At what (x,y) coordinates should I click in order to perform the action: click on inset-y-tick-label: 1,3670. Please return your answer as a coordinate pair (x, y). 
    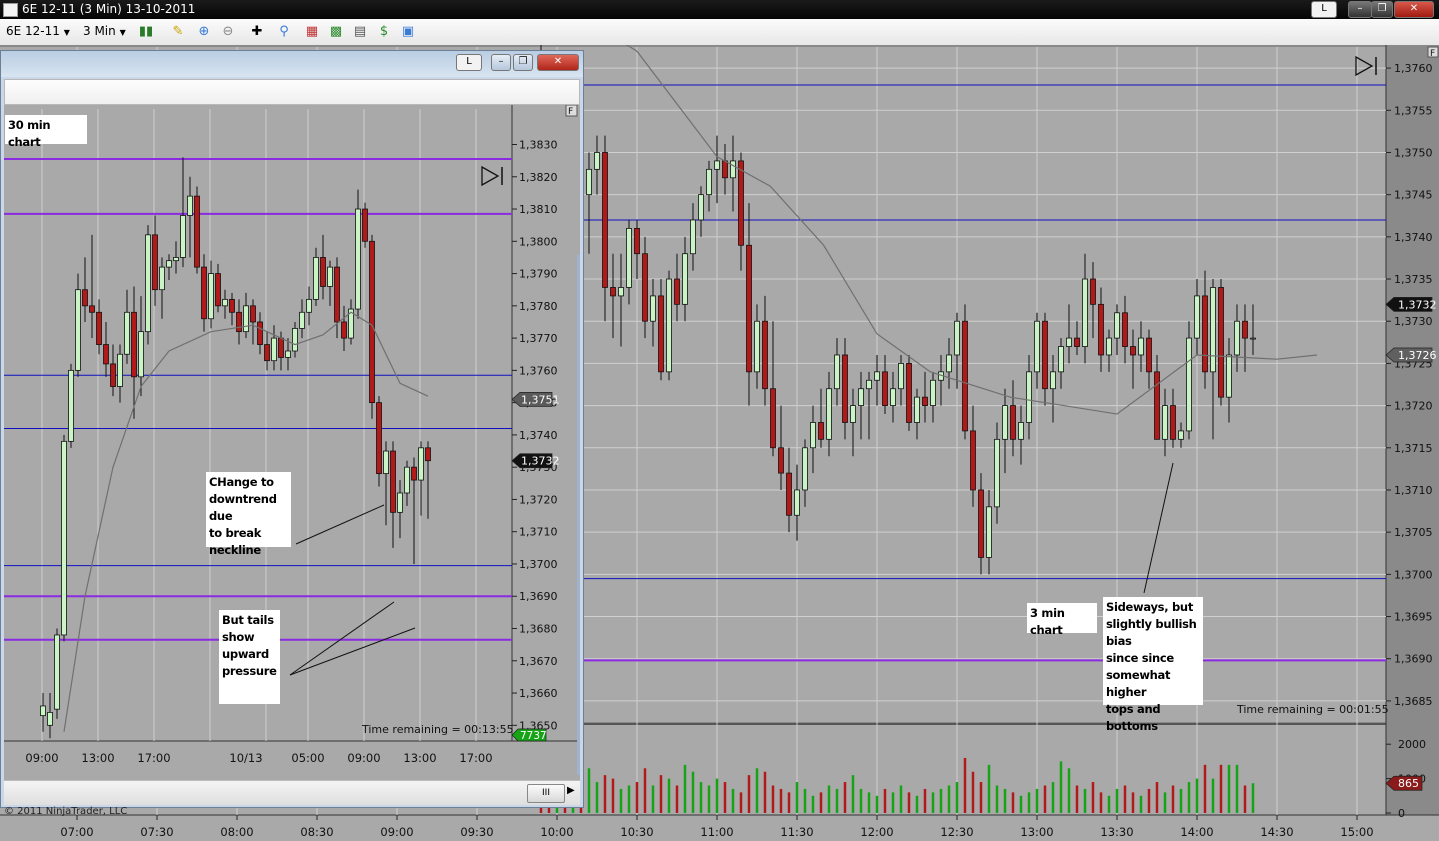
    Looking at the image, I should click on (538, 661).